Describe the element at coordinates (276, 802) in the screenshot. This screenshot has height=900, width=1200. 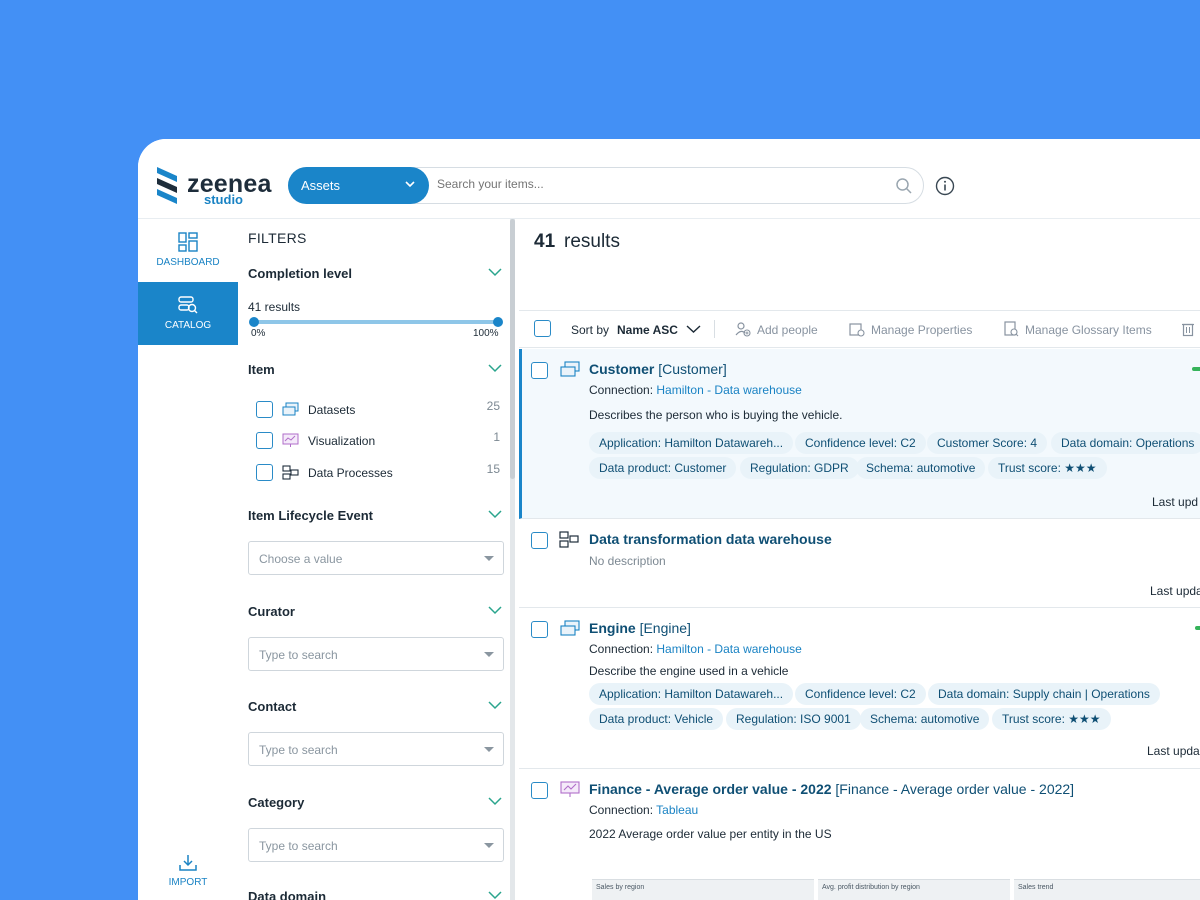
I see `filter-category: Category` at that location.